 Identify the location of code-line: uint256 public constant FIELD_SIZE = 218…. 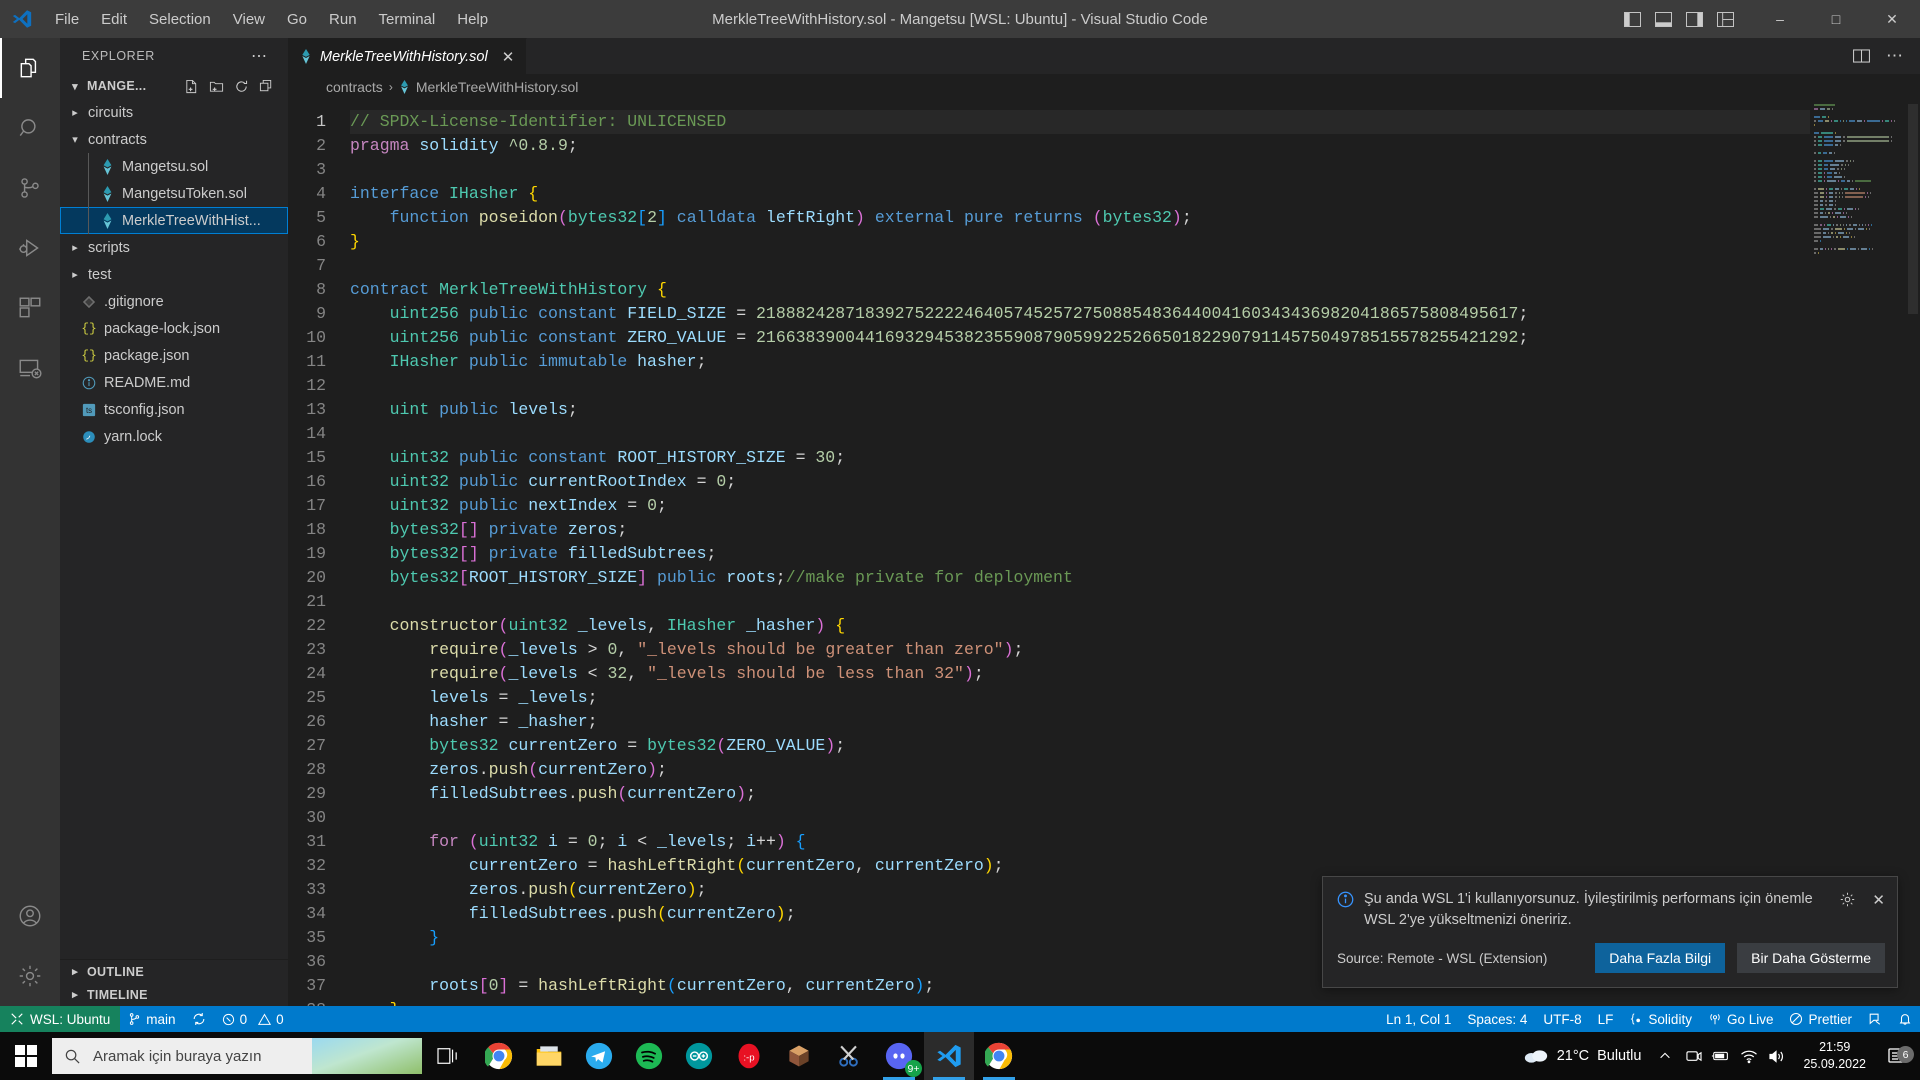
(1080, 314).